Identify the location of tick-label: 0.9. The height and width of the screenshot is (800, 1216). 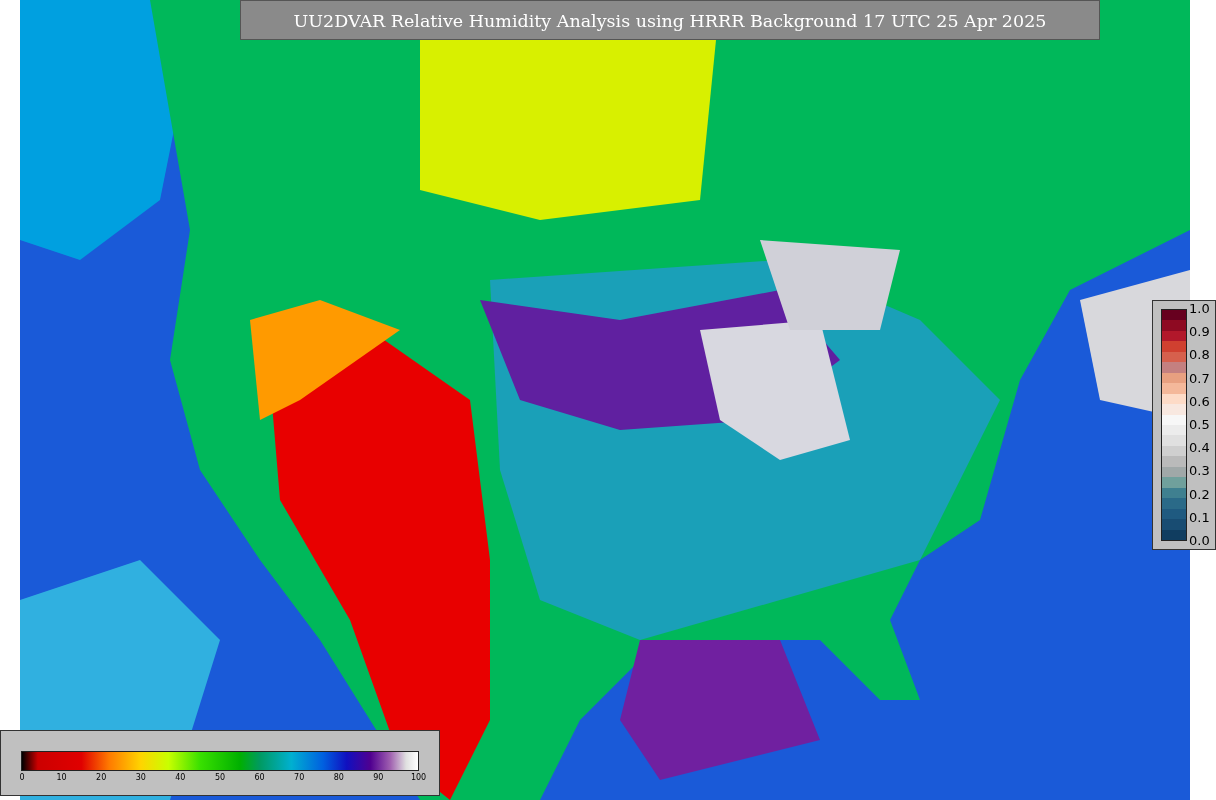
(1199, 332).